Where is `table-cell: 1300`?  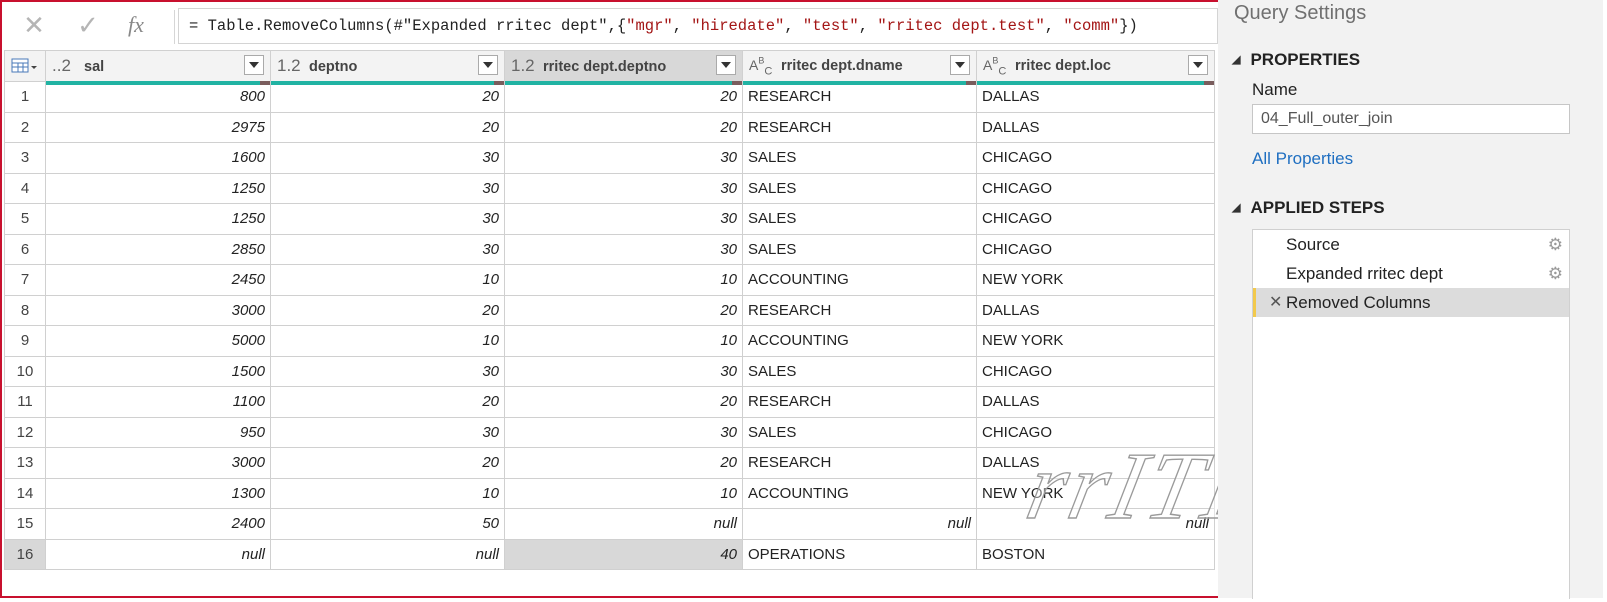
table-cell: 1300 is located at coordinates (158, 493).